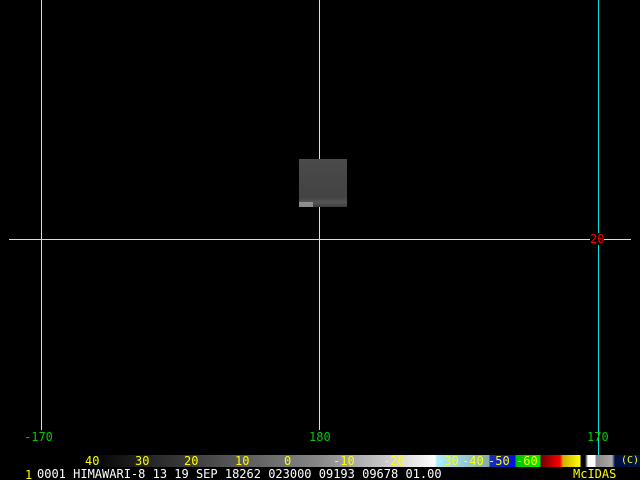 The width and height of the screenshot is (640, 480). What do you see at coordinates (499, 461) in the screenshot?
I see `colorbar-label: -50` at bounding box center [499, 461].